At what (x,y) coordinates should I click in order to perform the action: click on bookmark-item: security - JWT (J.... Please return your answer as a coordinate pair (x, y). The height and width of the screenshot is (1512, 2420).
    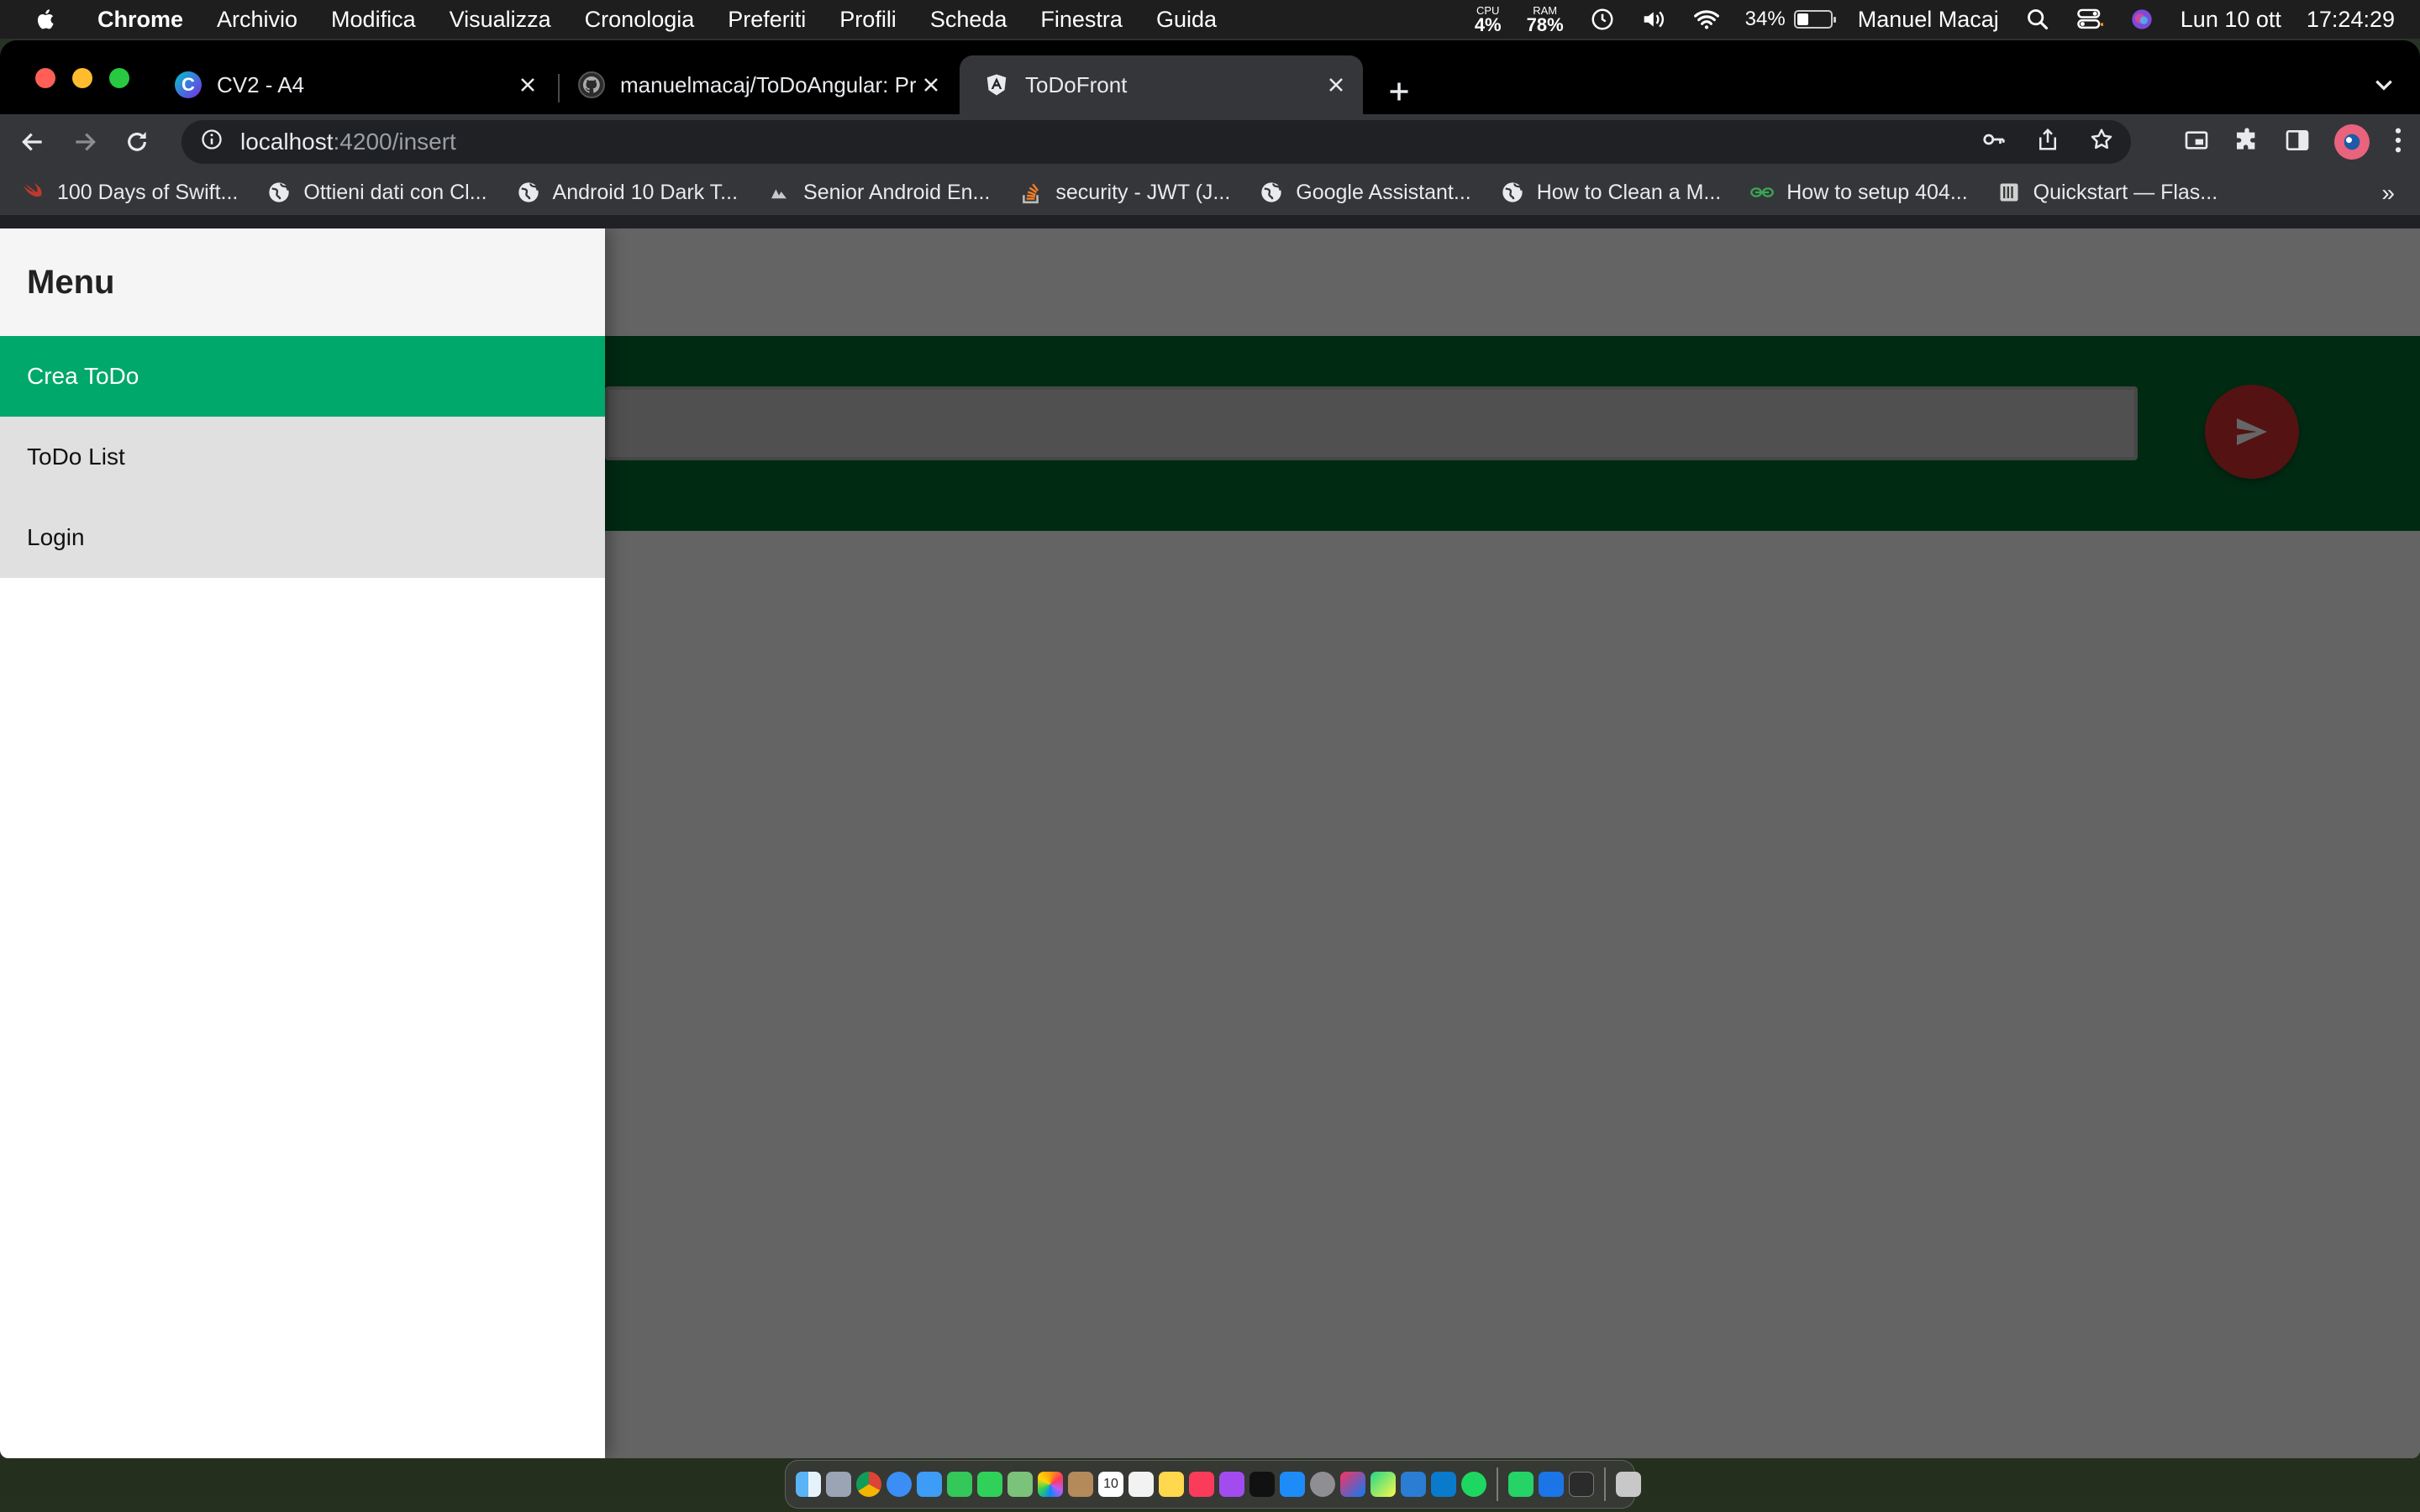
    Looking at the image, I should click on (1124, 192).